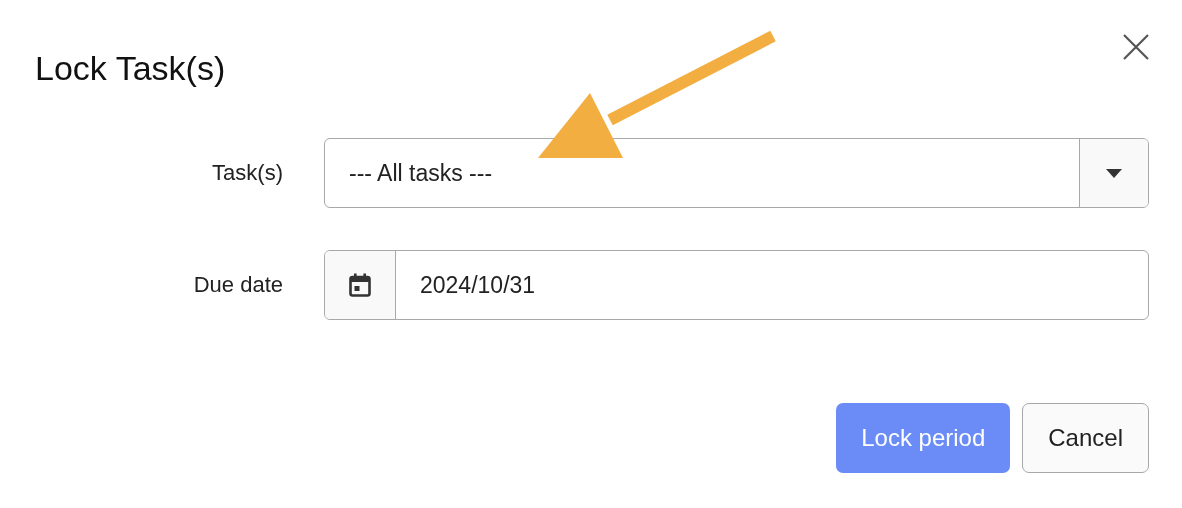  Describe the element at coordinates (421, 173) in the screenshot. I see `selected-value: --- All tasks ---` at that location.